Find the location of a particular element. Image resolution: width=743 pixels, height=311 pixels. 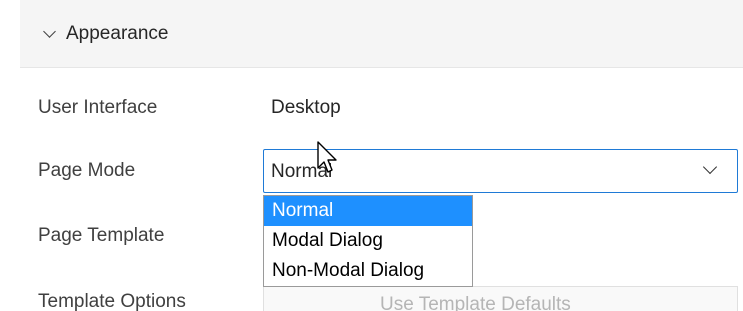

option-modal-dialog: Modal Dialog is located at coordinates (368, 241).